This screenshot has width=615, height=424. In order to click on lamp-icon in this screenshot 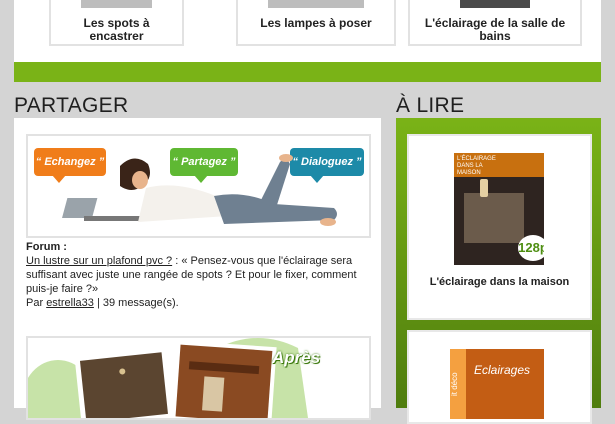, I will do `click(484, 188)`.